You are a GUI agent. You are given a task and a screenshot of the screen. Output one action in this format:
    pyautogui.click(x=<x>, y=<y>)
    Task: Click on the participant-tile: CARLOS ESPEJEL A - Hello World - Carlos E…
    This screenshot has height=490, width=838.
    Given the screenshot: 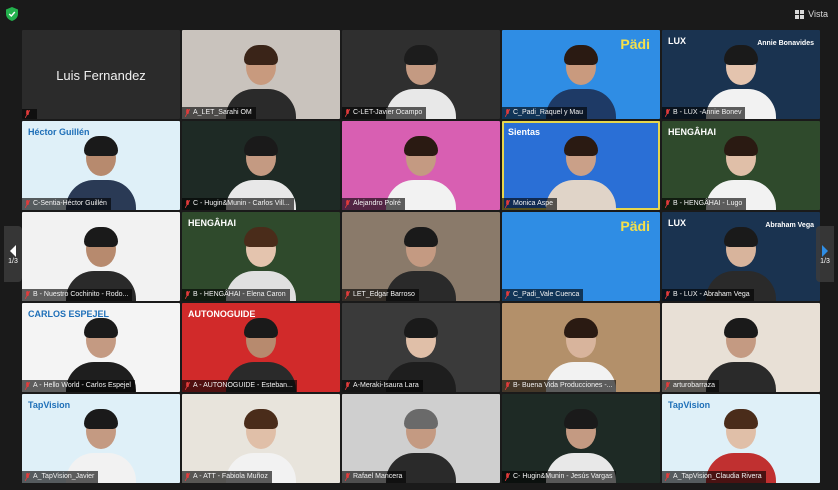 What is the action you would take?
    pyautogui.click(x=101, y=347)
    